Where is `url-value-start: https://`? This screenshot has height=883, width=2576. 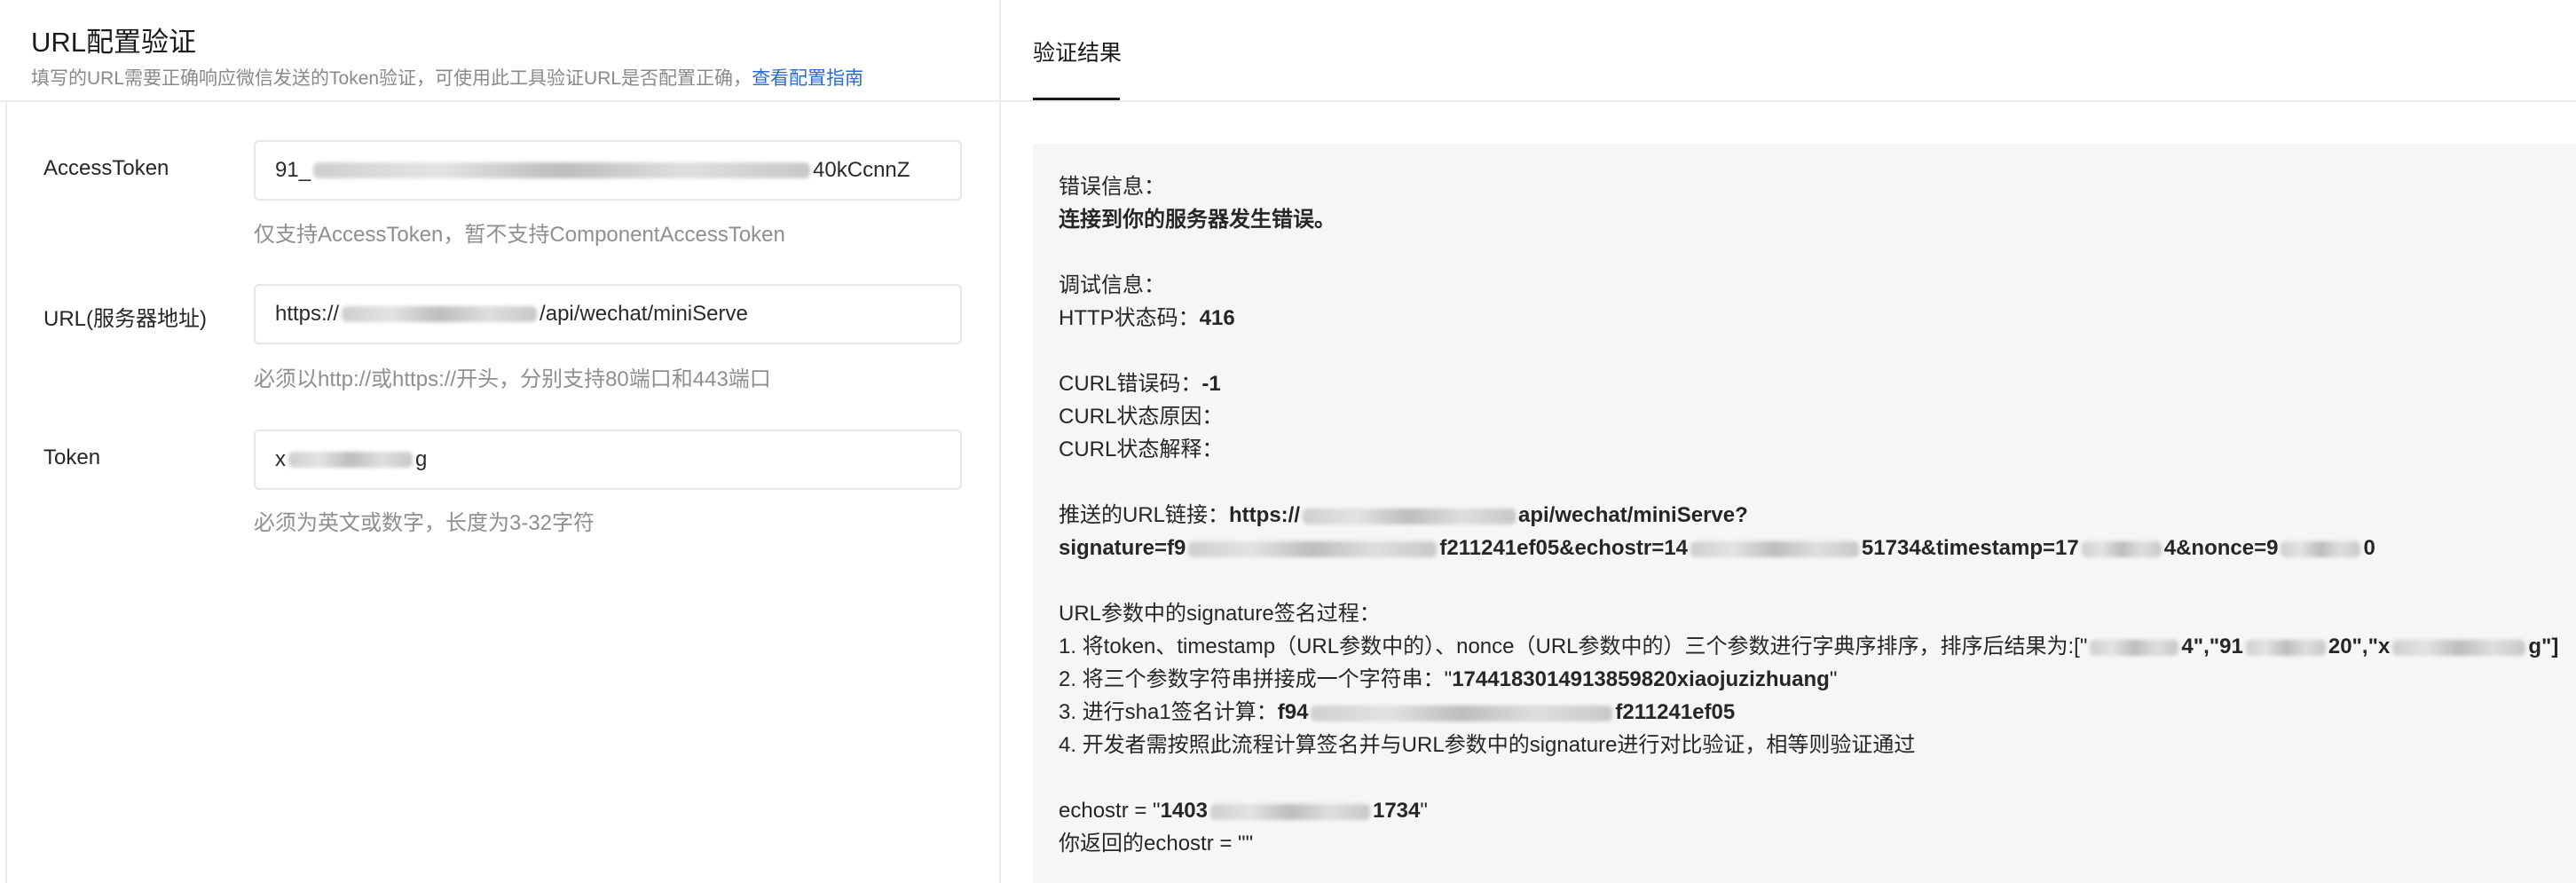 url-value-start: https:// is located at coordinates (308, 314).